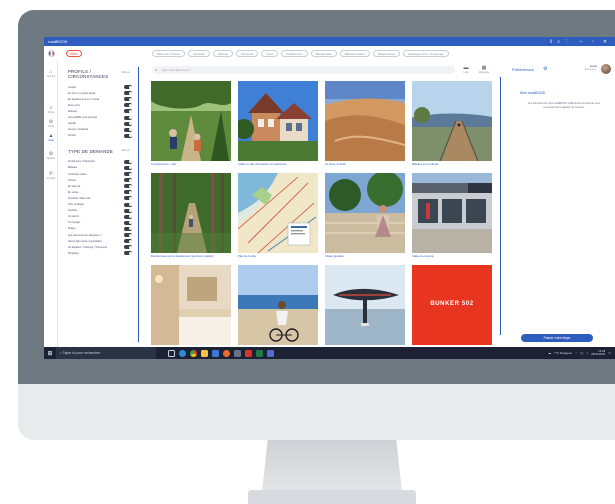 The image size is (615, 504). Describe the element at coordinates (566, 42) in the screenshot. I see `menu-icon: ⋮` at that location.